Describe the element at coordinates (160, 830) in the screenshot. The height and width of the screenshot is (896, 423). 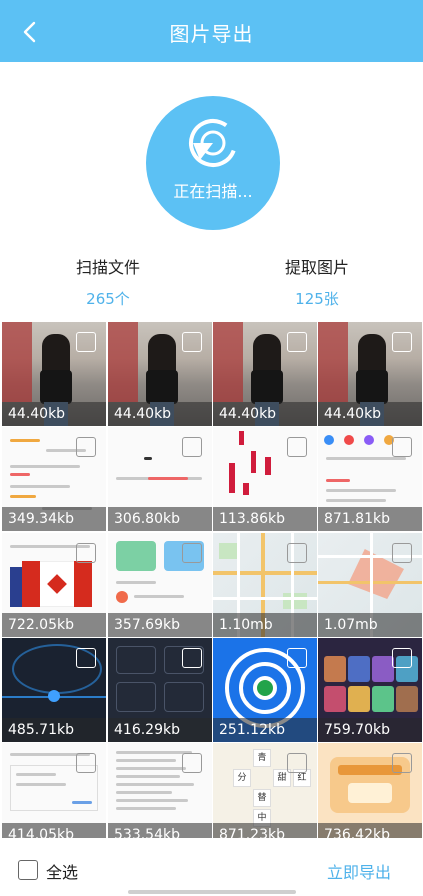
I see `file-size: 533.54kb` at that location.